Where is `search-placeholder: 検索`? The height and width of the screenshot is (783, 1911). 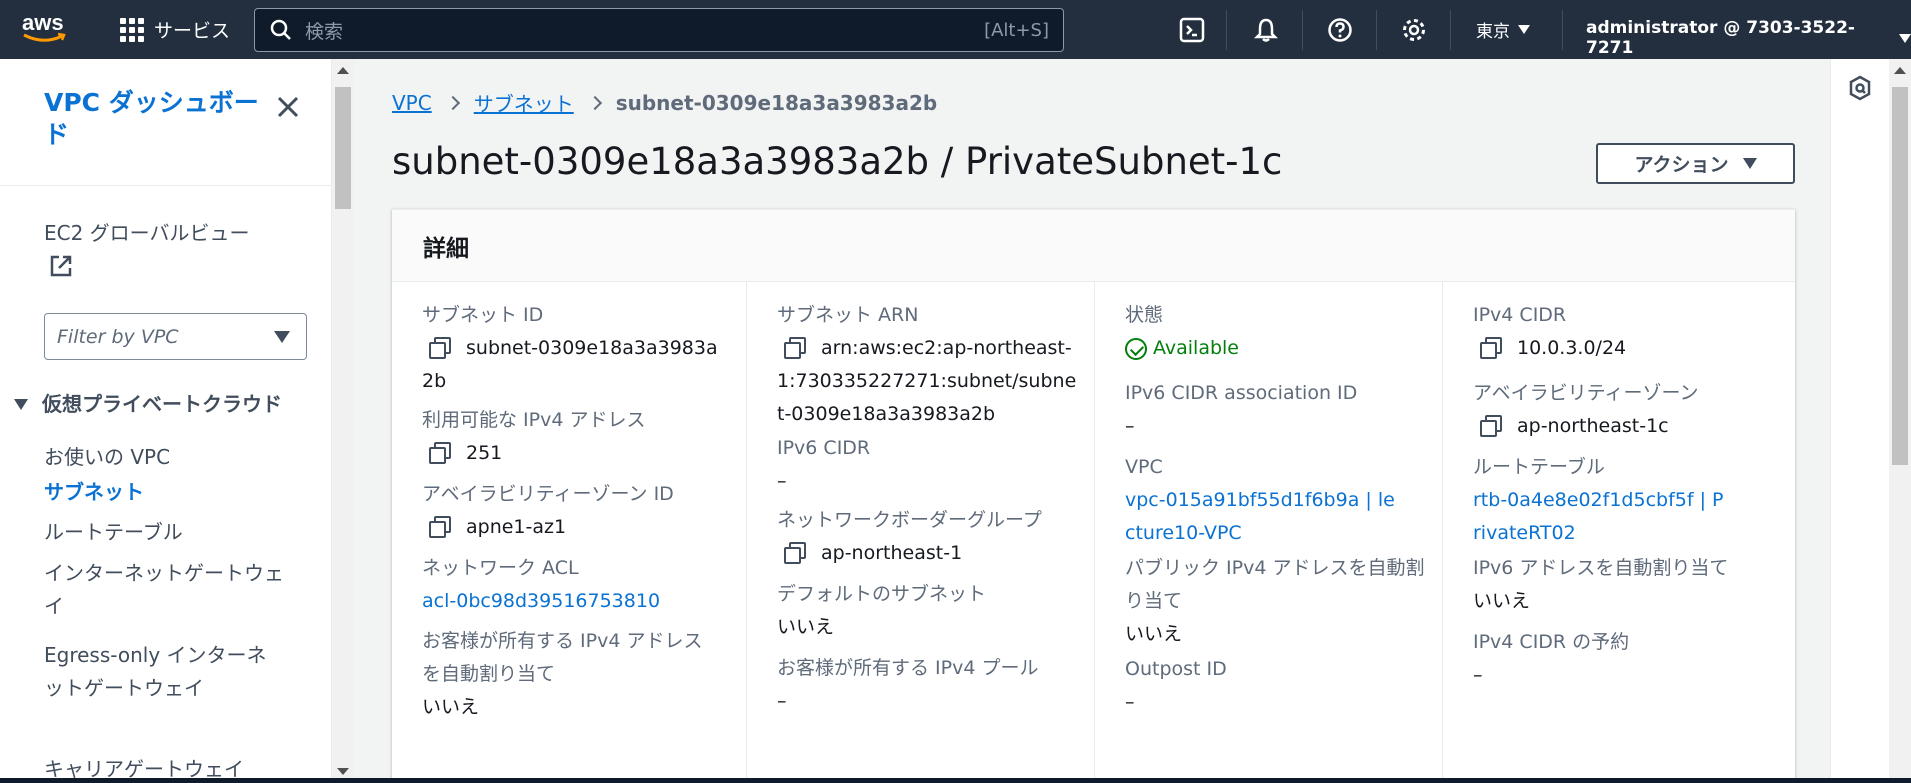 search-placeholder: 検索 is located at coordinates (324, 31).